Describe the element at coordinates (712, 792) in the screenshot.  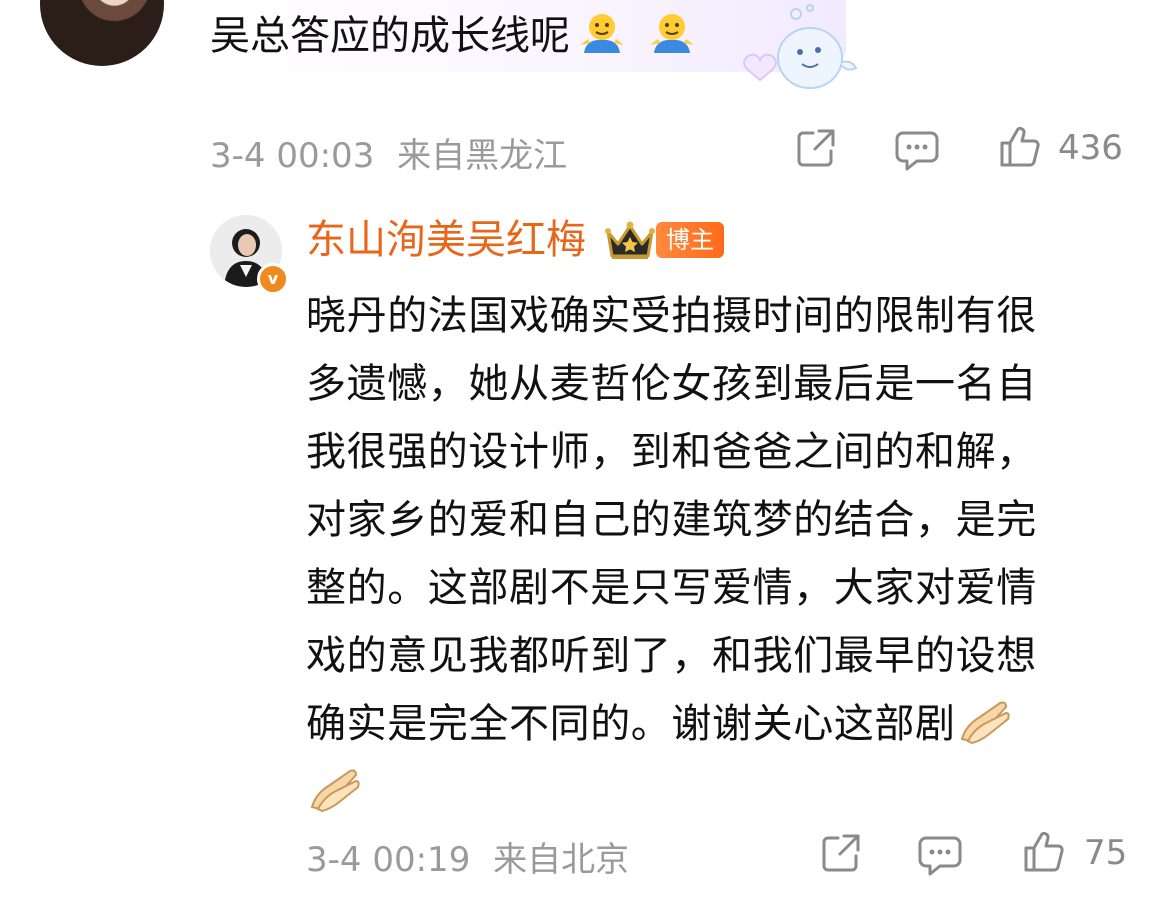
I see `reply-line-emoji` at that location.